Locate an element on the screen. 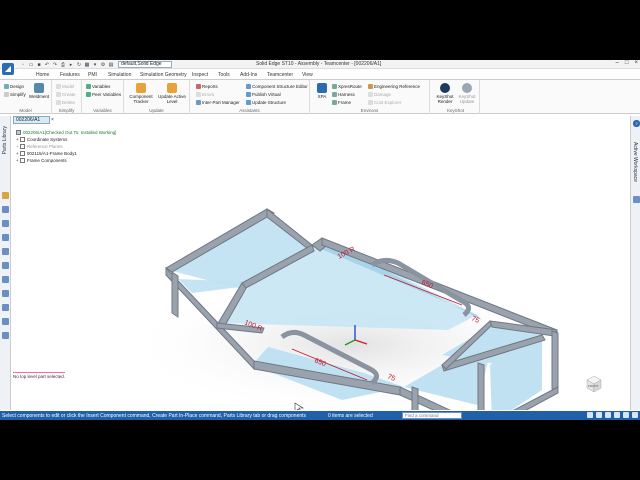 The image size is (640, 480). views-icon is located at coordinates (5, 307).